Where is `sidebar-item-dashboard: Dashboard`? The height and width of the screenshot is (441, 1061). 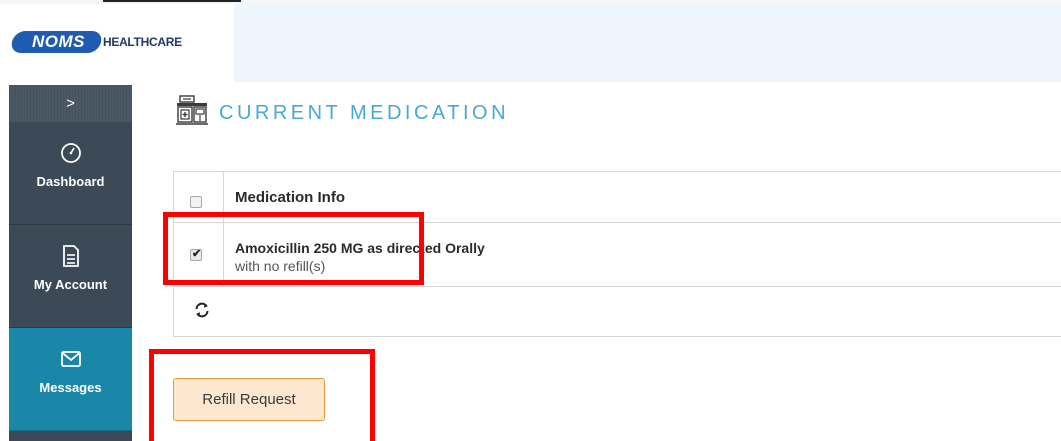 sidebar-item-dashboard: Dashboard is located at coordinates (70, 173).